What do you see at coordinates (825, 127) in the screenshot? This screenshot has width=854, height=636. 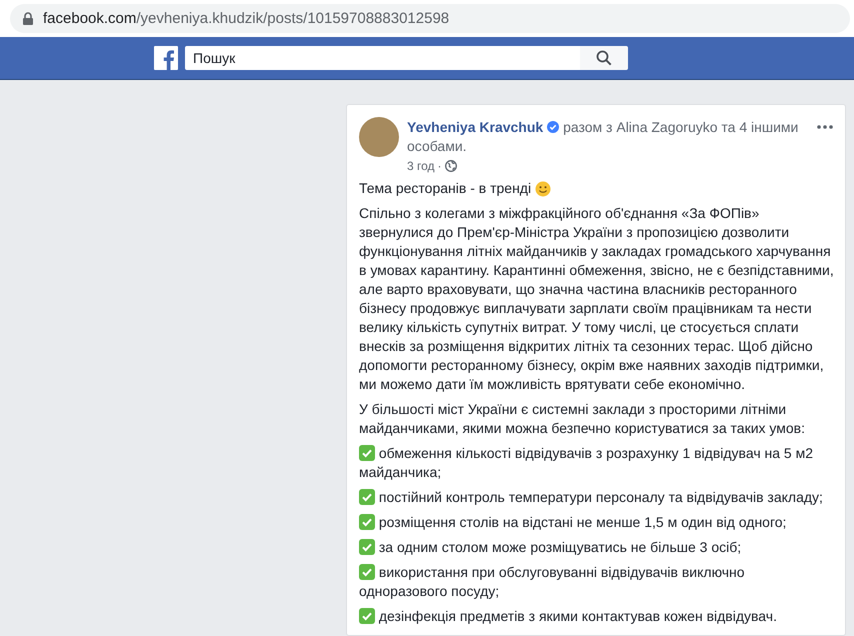 I see `more-options-icon` at bounding box center [825, 127].